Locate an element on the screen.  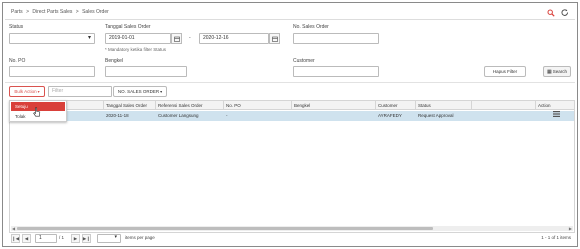
first-page-button: ❙◀ is located at coordinates (15, 238).